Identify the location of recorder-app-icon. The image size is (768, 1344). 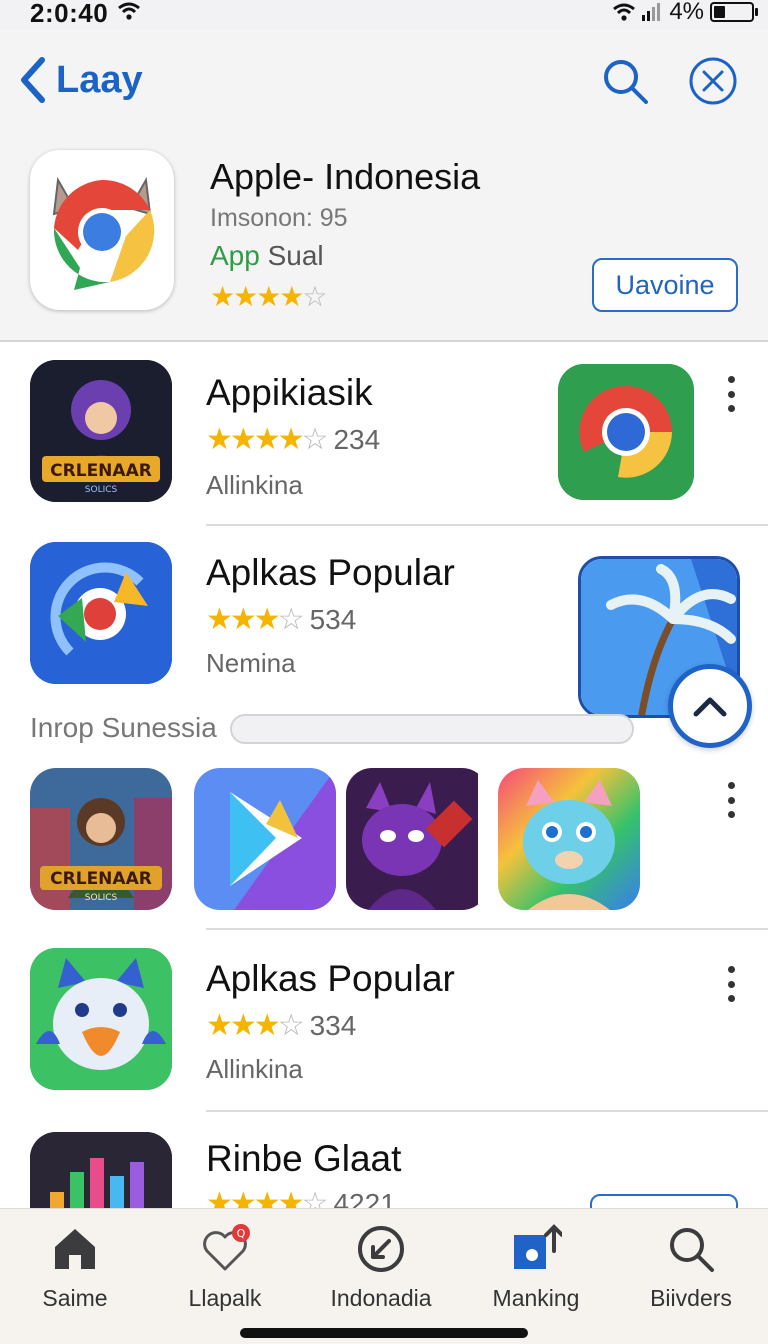
(101, 613).